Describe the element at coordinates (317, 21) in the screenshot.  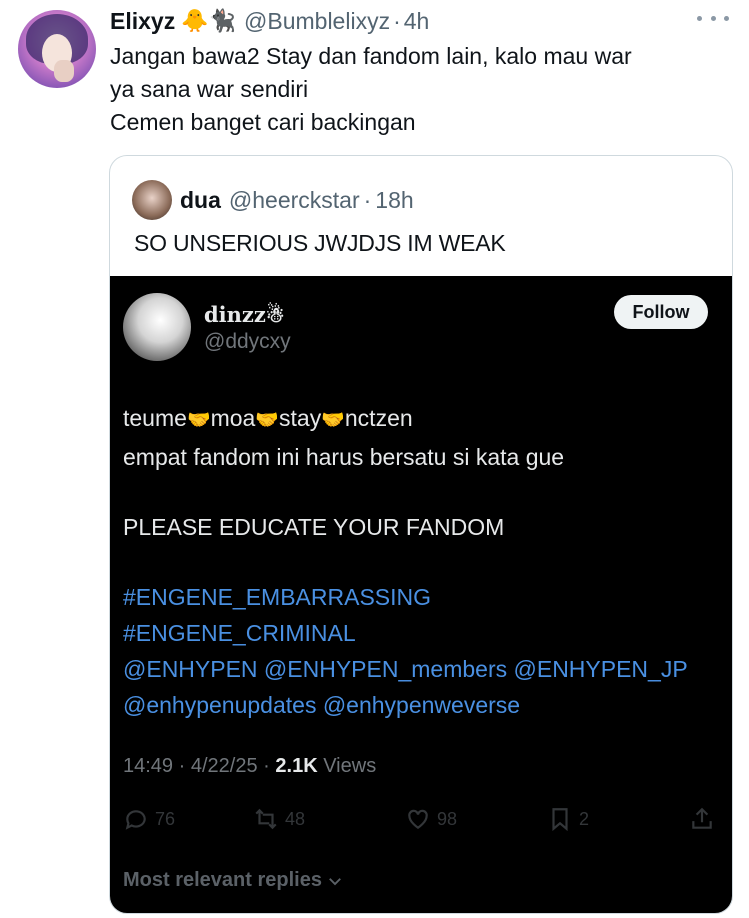
I see `author-handle: @Bumblelixyz` at that location.